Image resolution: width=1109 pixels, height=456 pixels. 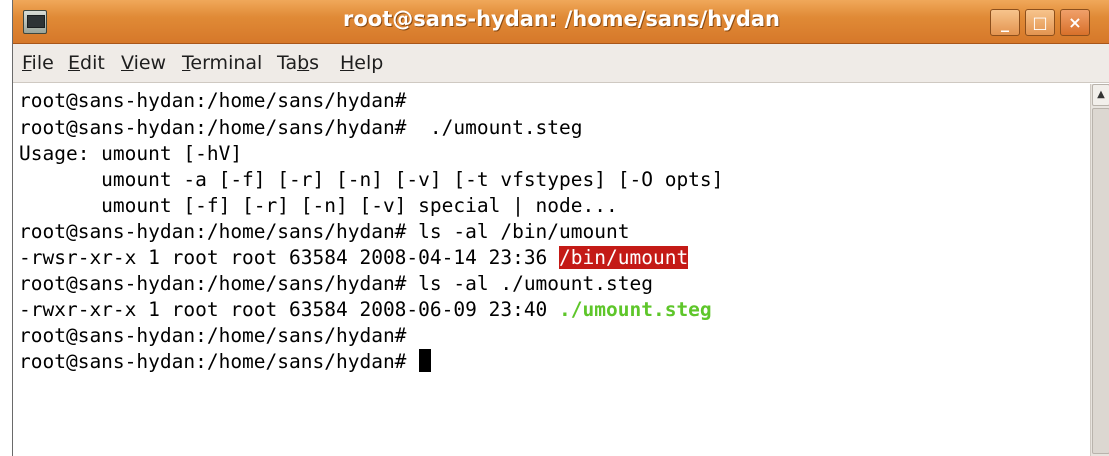 What do you see at coordinates (150, 63) in the screenshot?
I see `menu-view-label: iew` at bounding box center [150, 63].